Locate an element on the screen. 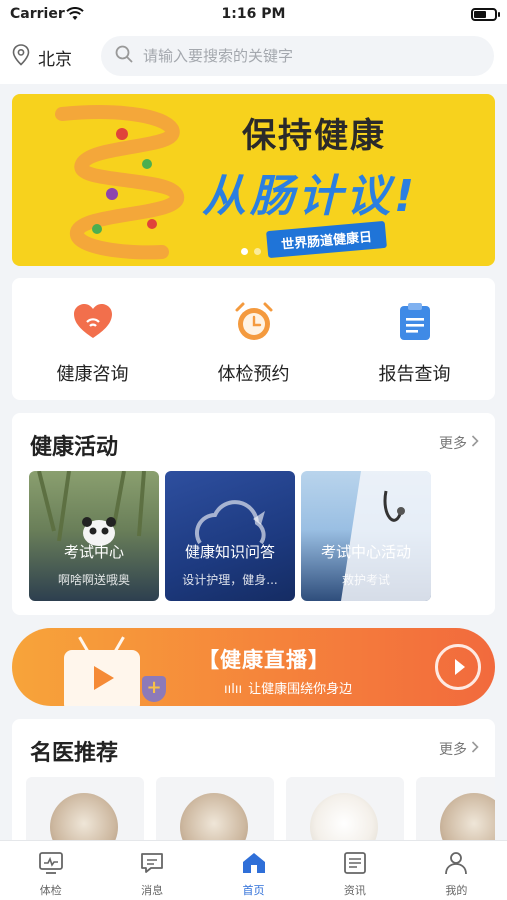 Image resolution: width=507 pixels, height=900 pixels. sound-wave-icon: ıılıı is located at coordinates (233, 689).